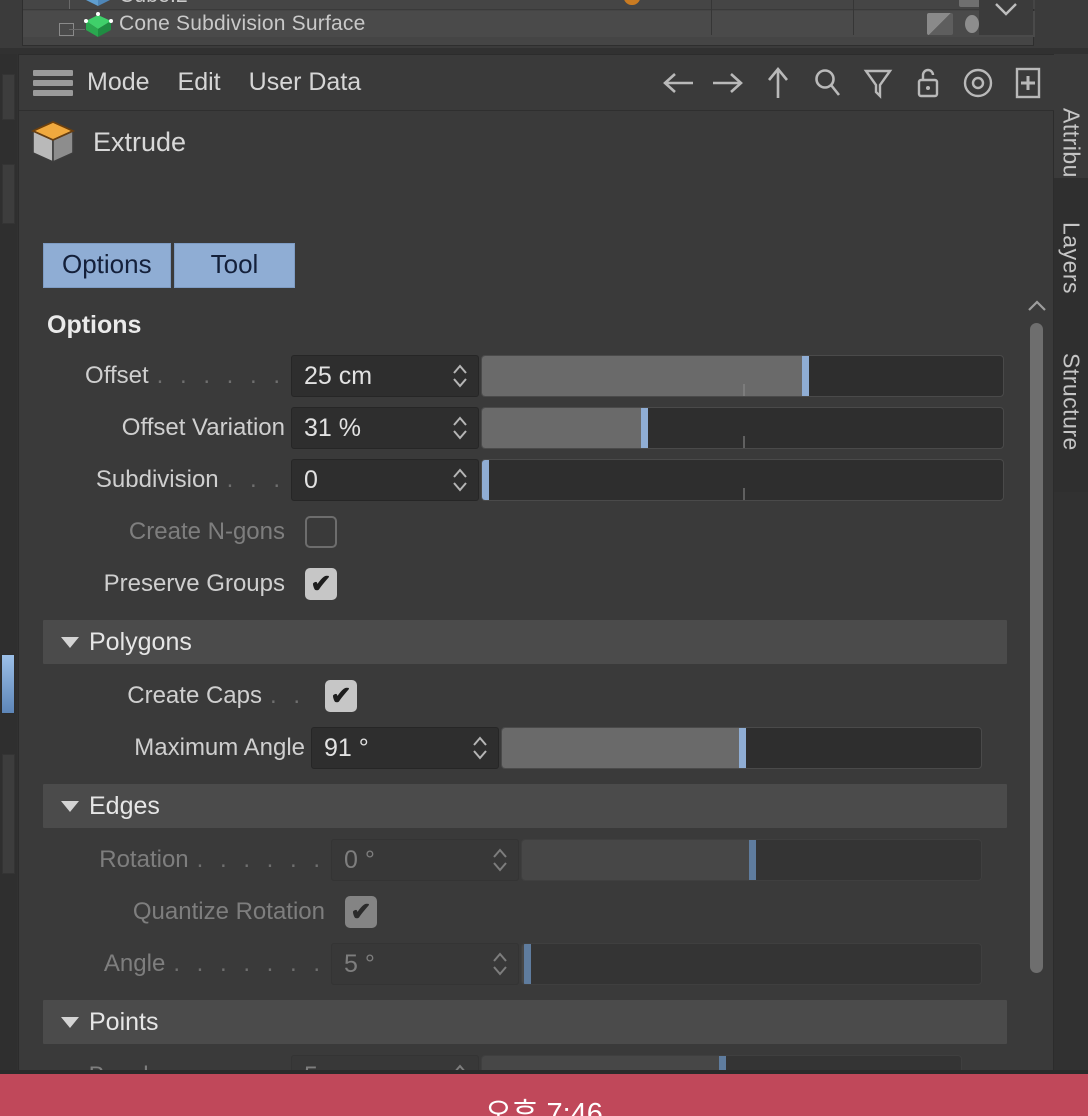 Image resolution: width=1088 pixels, height=1116 pixels. I want to click on filter-funnel-icon, so click(878, 83).